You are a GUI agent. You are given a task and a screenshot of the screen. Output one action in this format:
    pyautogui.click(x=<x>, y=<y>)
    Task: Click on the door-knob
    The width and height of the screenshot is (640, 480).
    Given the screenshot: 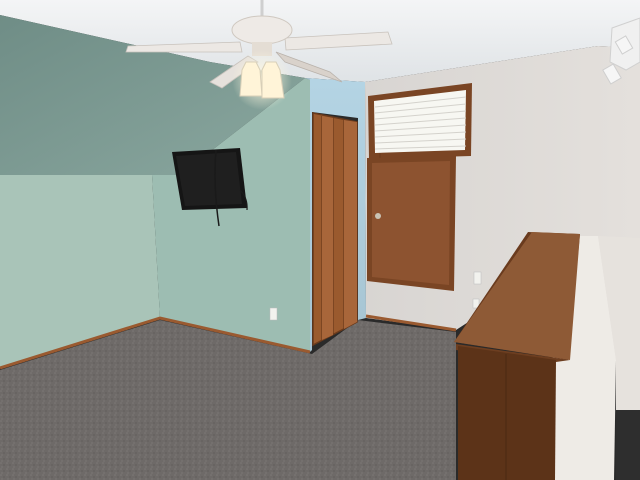 What is the action you would take?
    pyautogui.click(x=378, y=216)
    